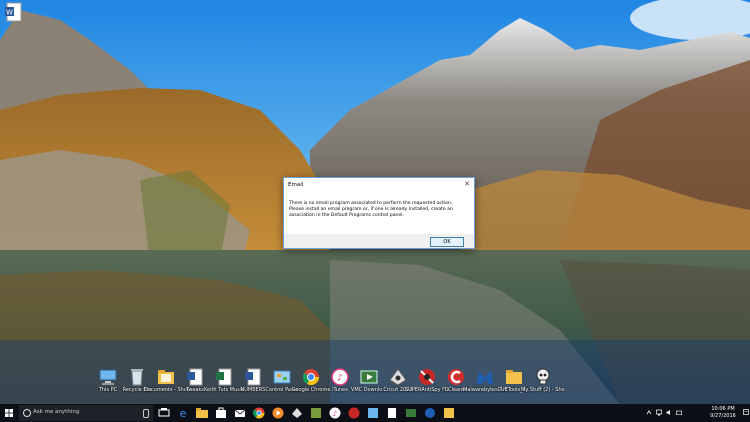  What do you see at coordinates (296, 185) in the screenshot?
I see `dialog-title: Email` at bounding box center [296, 185].